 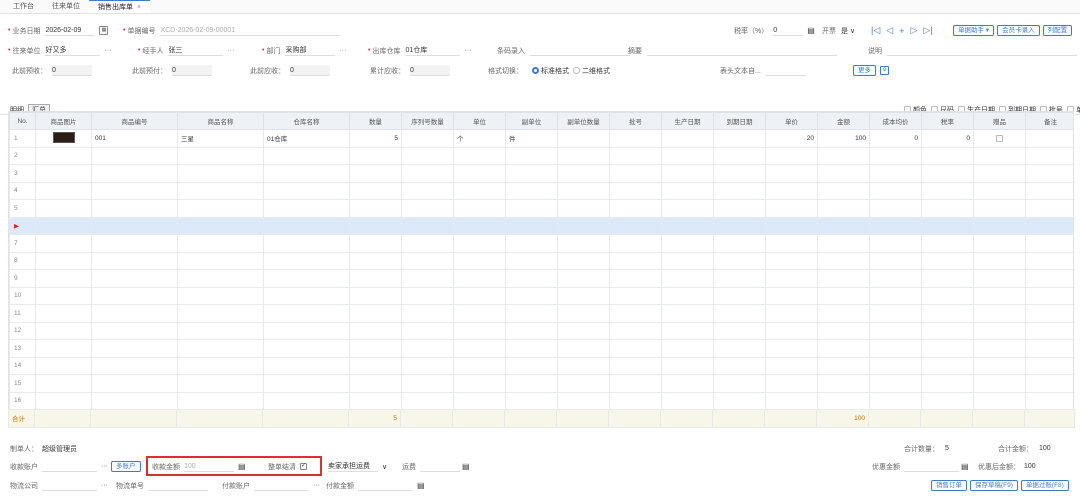 I want to click on table-row: 13, so click(x=541, y=348).